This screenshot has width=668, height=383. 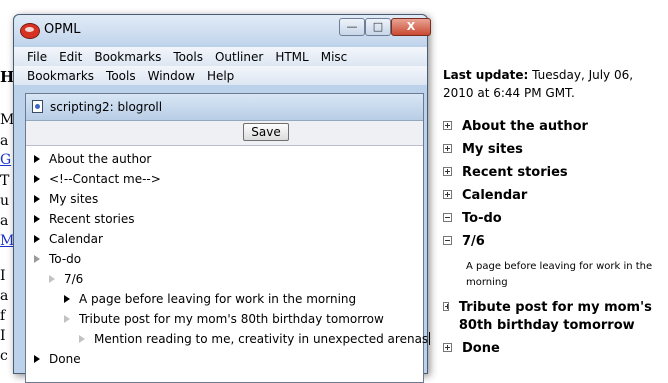 What do you see at coordinates (473, 242) in the screenshot?
I see `right-outline-label: 7/6` at bounding box center [473, 242].